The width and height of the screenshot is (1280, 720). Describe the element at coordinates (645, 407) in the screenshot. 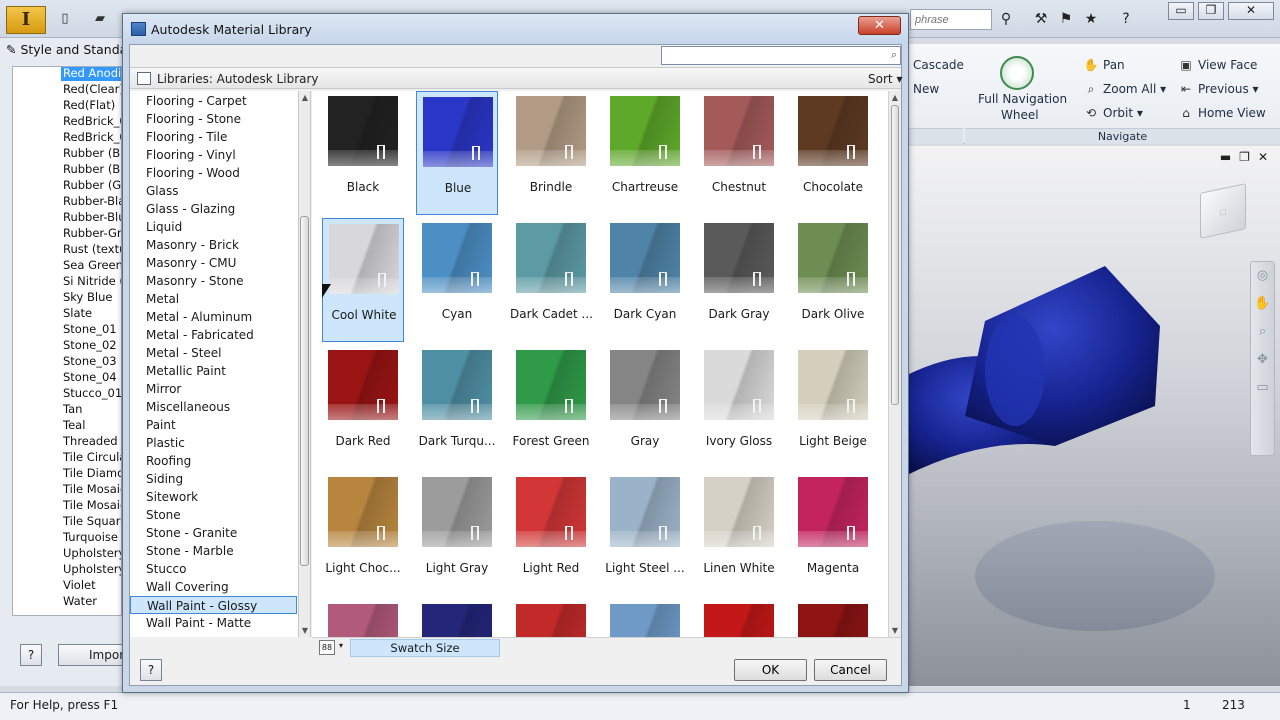

I see `material-swatch: Gray` at that location.